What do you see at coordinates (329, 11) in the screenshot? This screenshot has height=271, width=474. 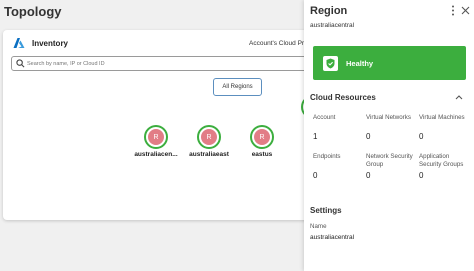 I see `panel-title: Region` at bounding box center [329, 11].